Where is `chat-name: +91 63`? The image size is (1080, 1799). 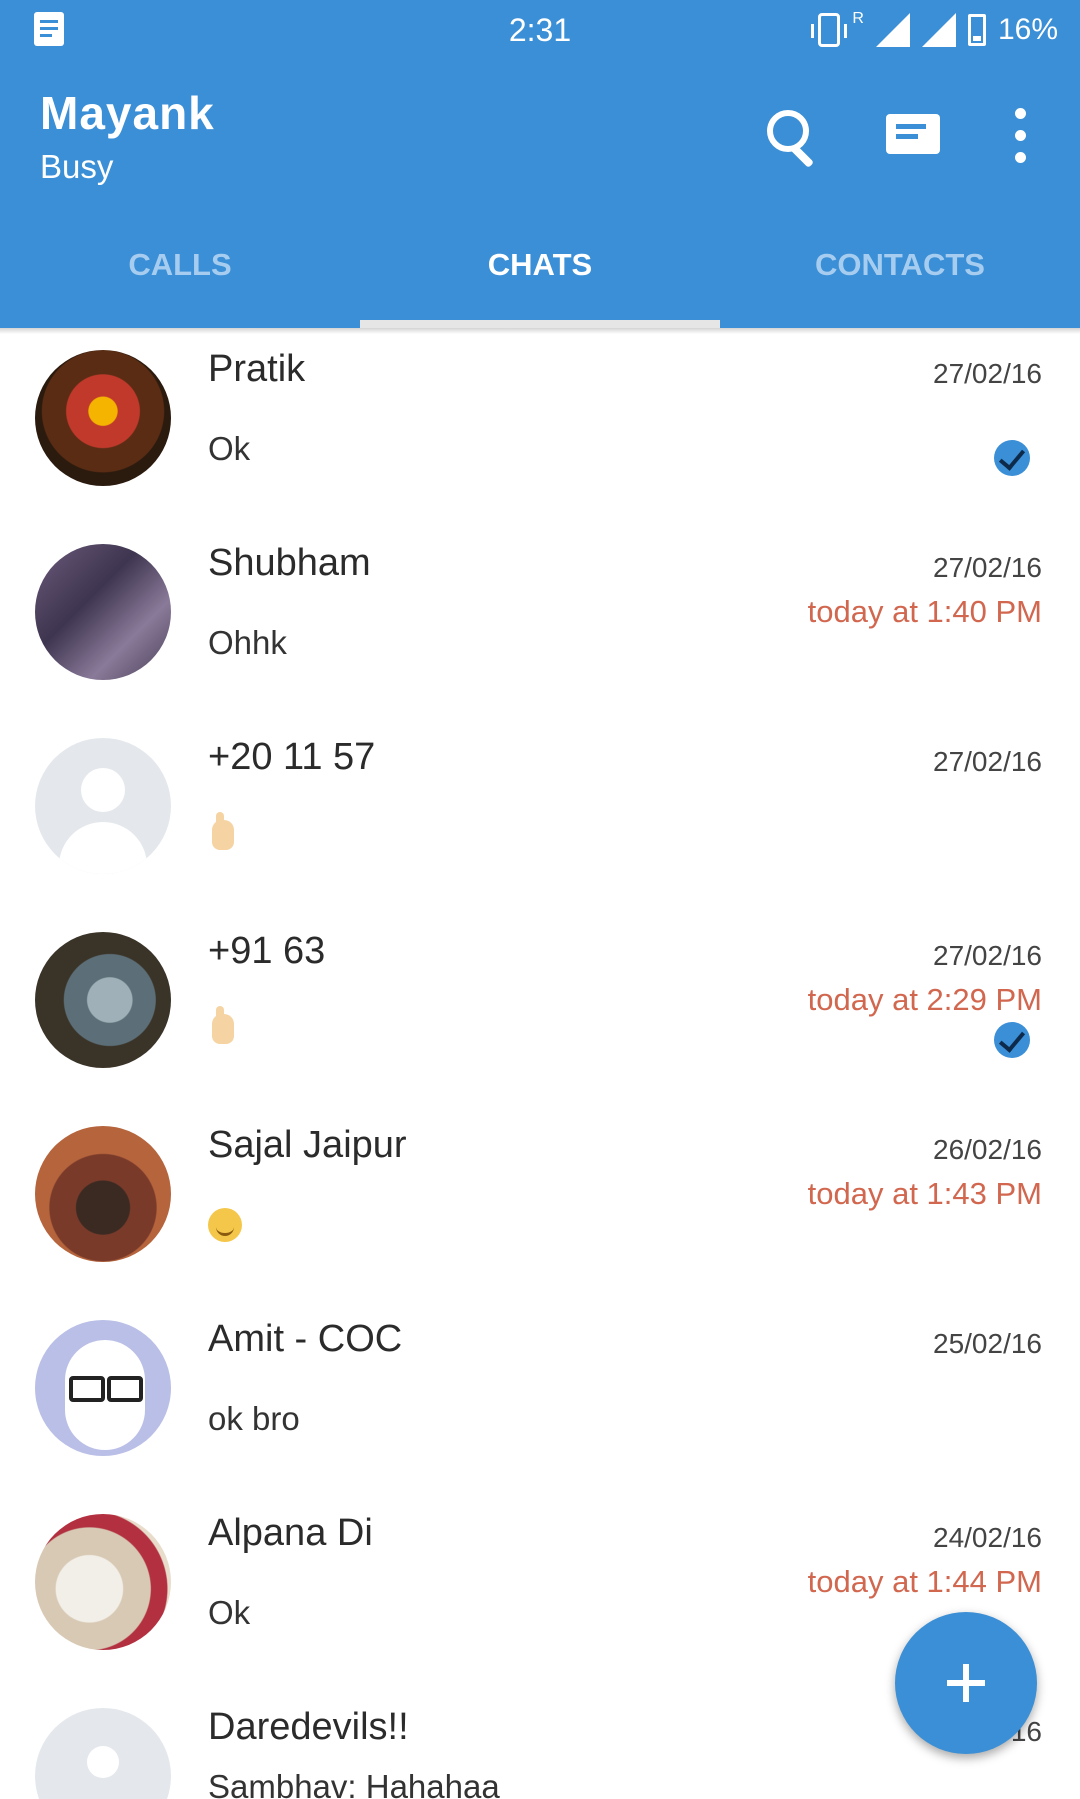 chat-name: +91 63 is located at coordinates (267, 951).